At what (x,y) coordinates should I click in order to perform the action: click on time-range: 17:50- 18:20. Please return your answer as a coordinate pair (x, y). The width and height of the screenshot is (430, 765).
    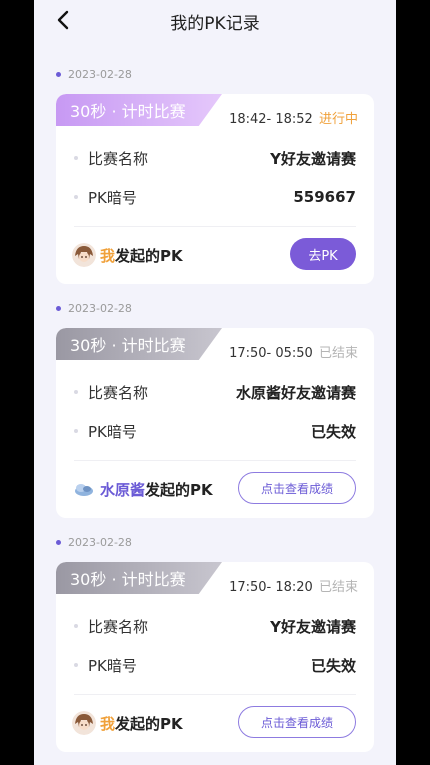
    Looking at the image, I should click on (271, 587).